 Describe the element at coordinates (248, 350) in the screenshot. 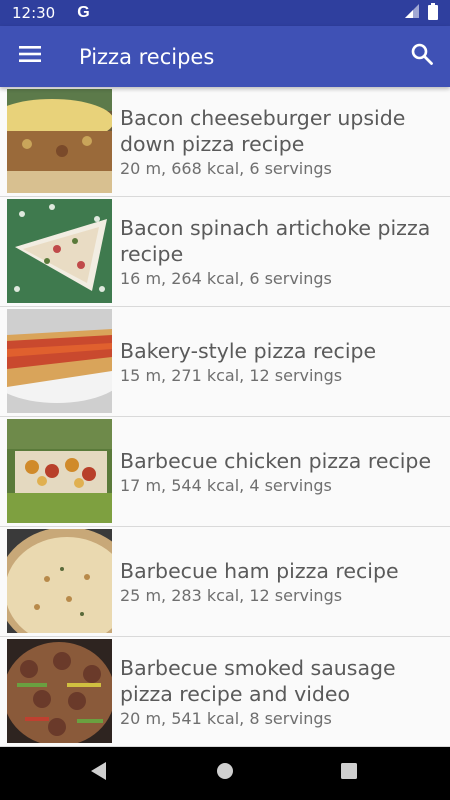

I see `recipe-title: Bakery-style pizza recipe` at that location.